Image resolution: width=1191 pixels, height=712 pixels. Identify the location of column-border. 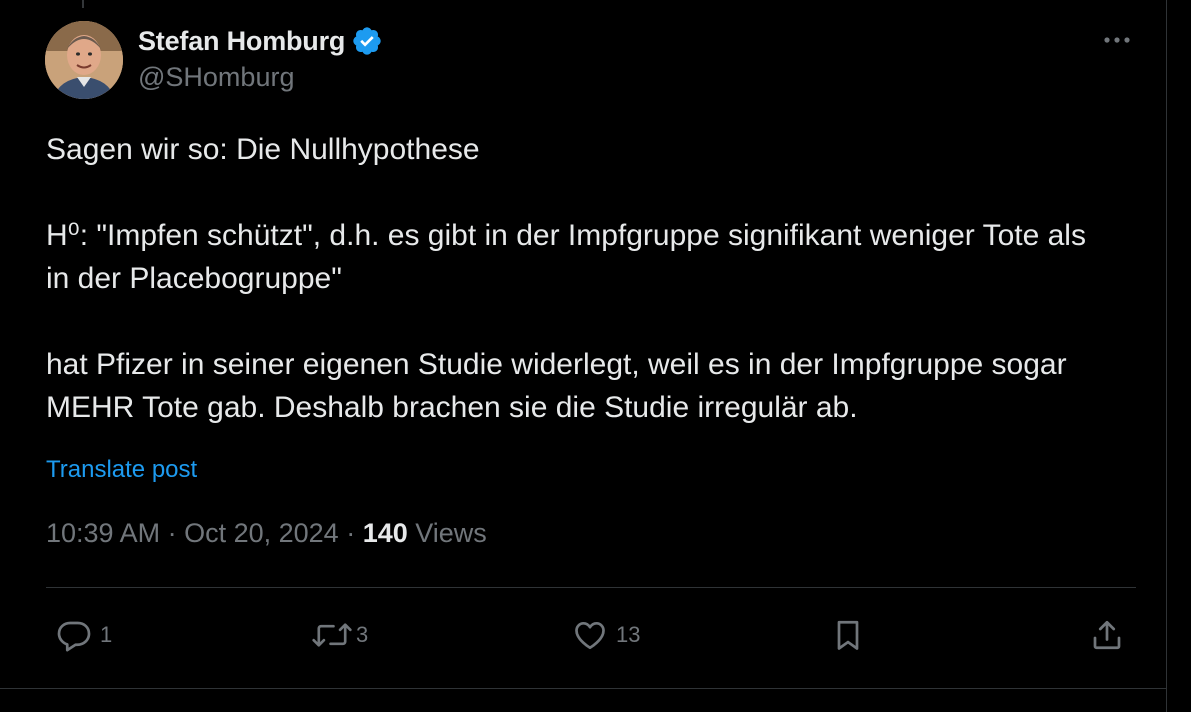
(1166, 356).